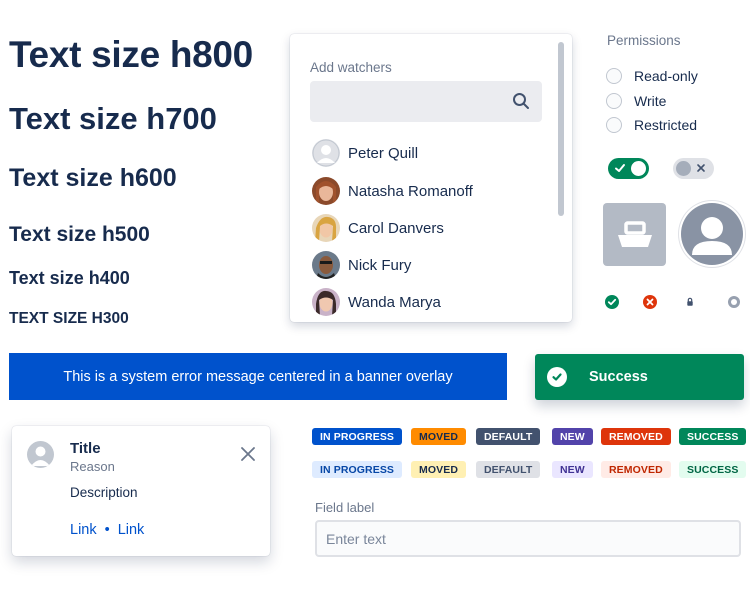 This screenshot has height=590, width=750. What do you see at coordinates (439, 469) in the screenshot?
I see `lozenge-moved-subtle: MOVED` at bounding box center [439, 469].